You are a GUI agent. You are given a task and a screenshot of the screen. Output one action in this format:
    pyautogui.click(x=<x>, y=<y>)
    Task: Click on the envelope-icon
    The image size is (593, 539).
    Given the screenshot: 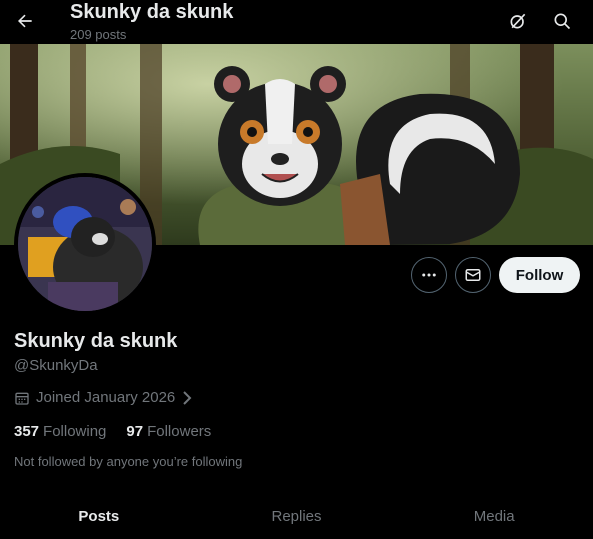 What is the action you would take?
    pyautogui.click(x=473, y=275)
    